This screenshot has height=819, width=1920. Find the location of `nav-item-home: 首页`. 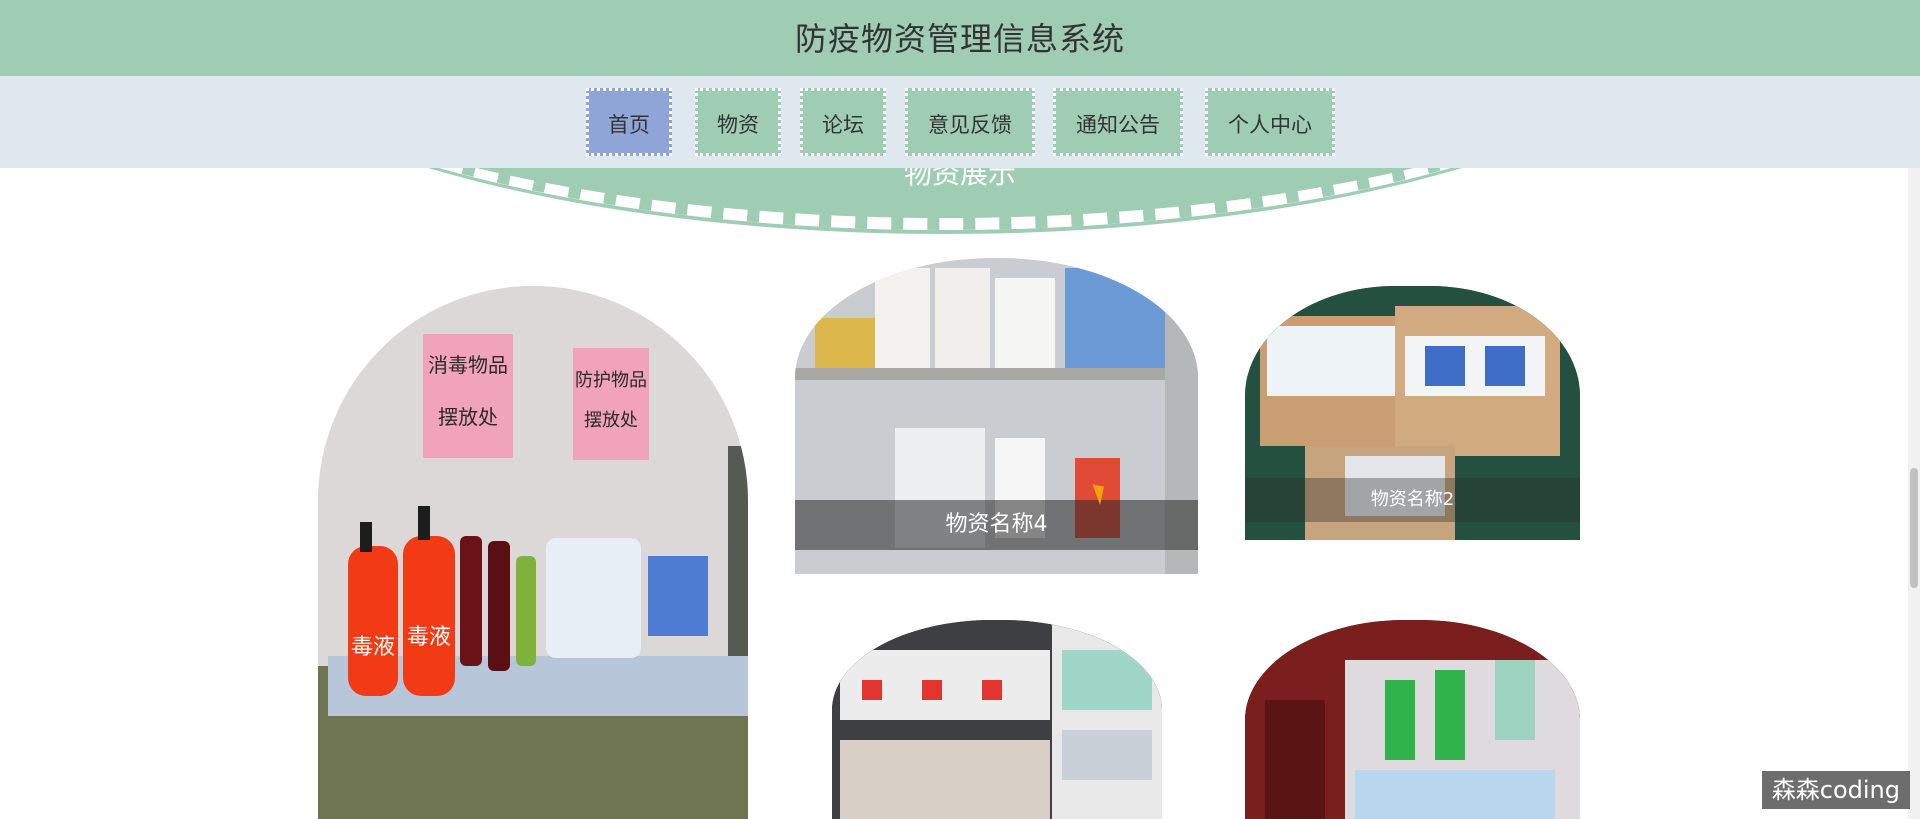

nav-item-home: 首页 is located at coordinates (629, 122).